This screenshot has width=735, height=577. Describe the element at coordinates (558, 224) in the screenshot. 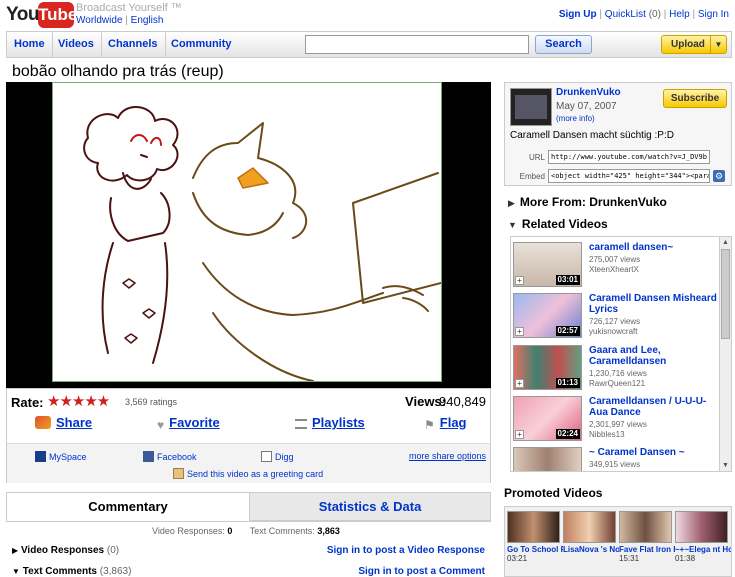

I see `related-videos-heading: ▼ Related Videos` at that location.